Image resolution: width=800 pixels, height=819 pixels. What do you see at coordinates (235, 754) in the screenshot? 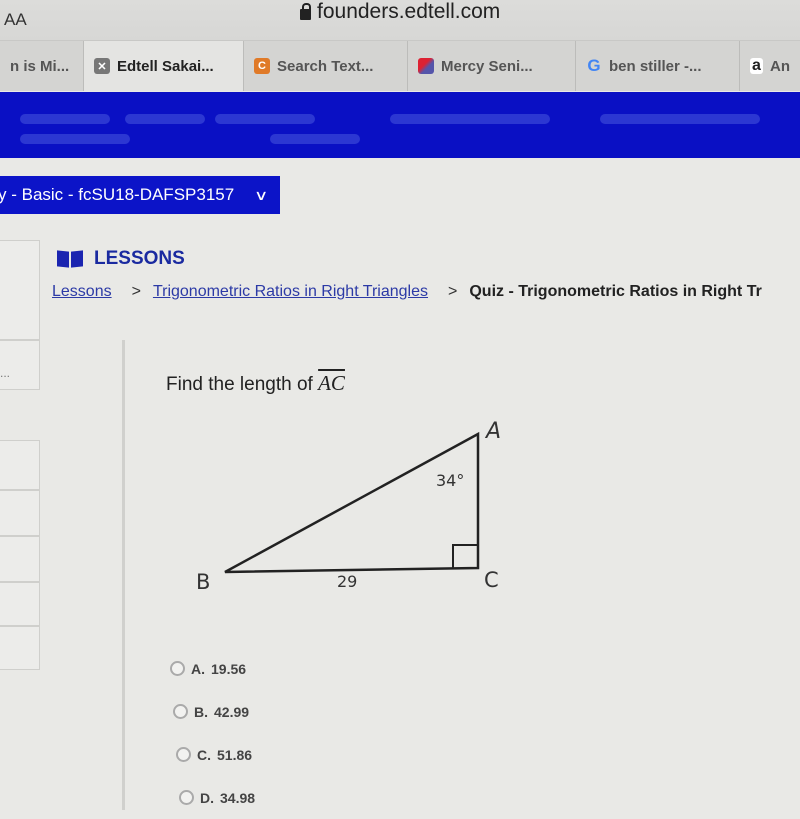
I see `choice-value: 51.86` at bounding box center [235, 754].